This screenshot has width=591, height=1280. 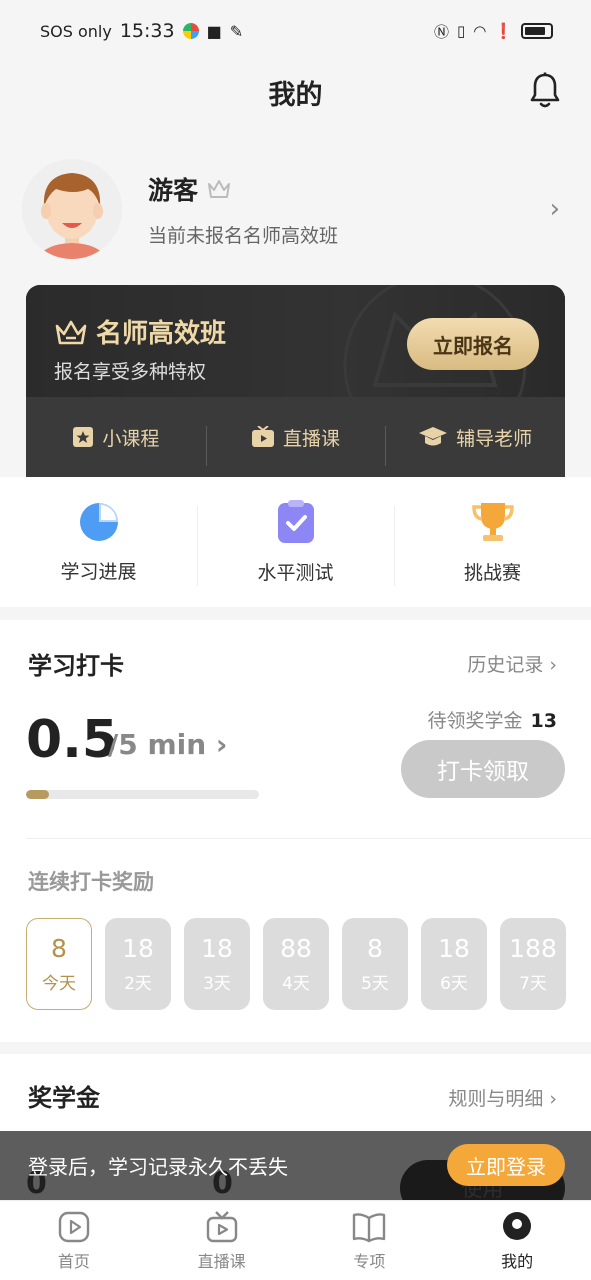 I want to click on vip-feature-mini-course: 小课程, so click(x=116, y=437).